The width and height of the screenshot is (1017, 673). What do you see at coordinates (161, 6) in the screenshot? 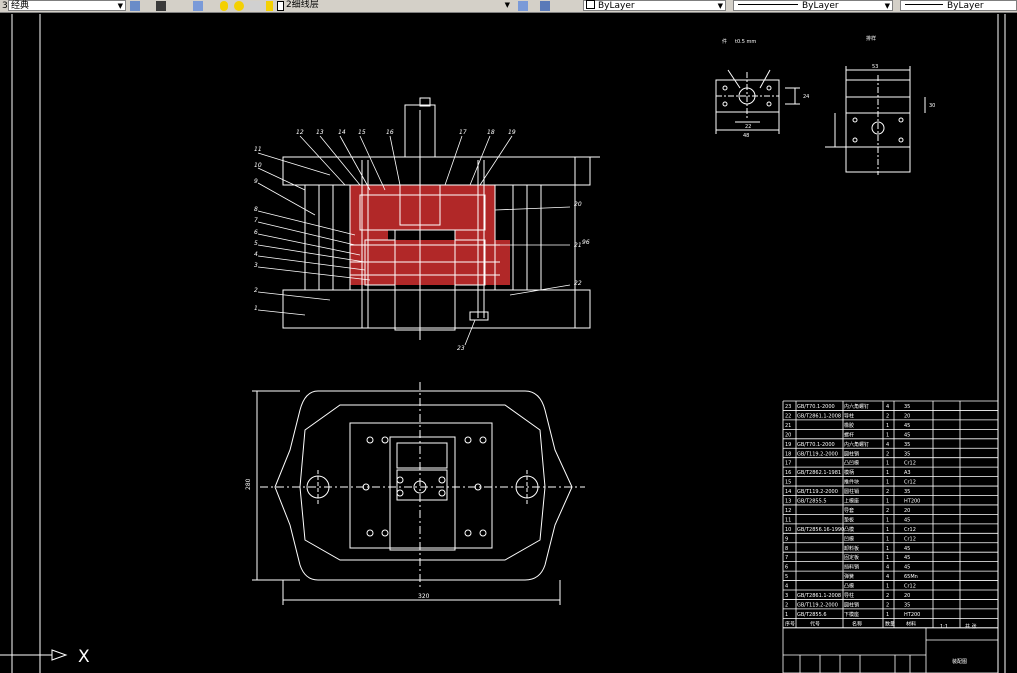
I see `save-workspace-icon` at bounding box center [161, 6].